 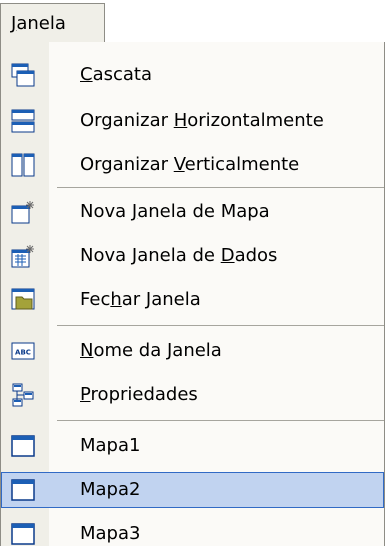 What do you see at coordinates (110, 445) in the screenshot?
I see `menu-item-label: Mapa1` at bounding box center [110, 445].